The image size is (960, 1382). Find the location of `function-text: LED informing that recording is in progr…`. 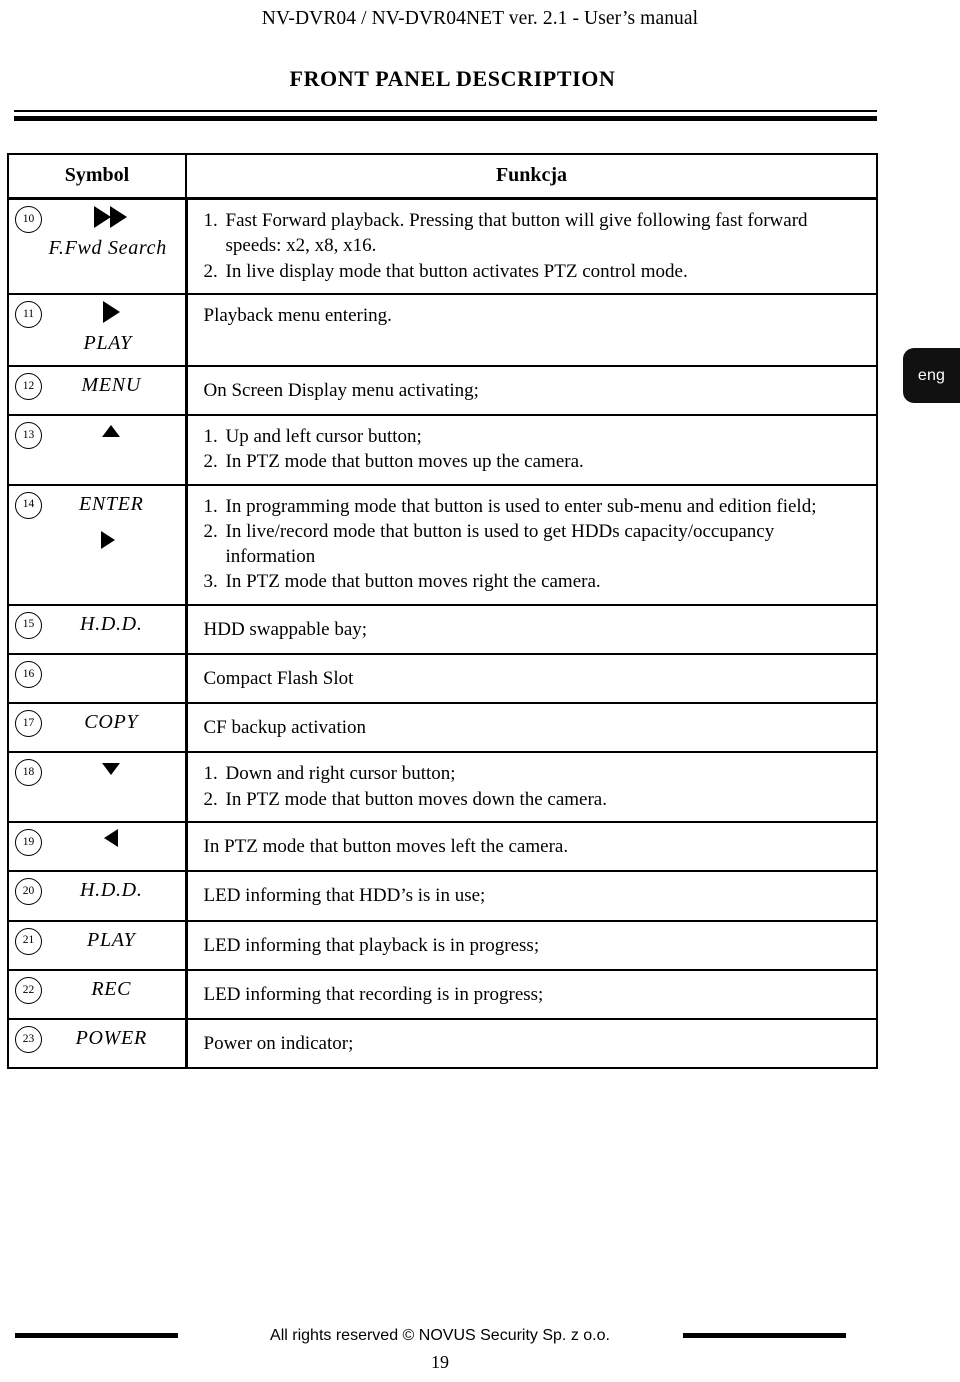

function-text: LED informing that recording is in progr… is located at coordinates (373, 994).